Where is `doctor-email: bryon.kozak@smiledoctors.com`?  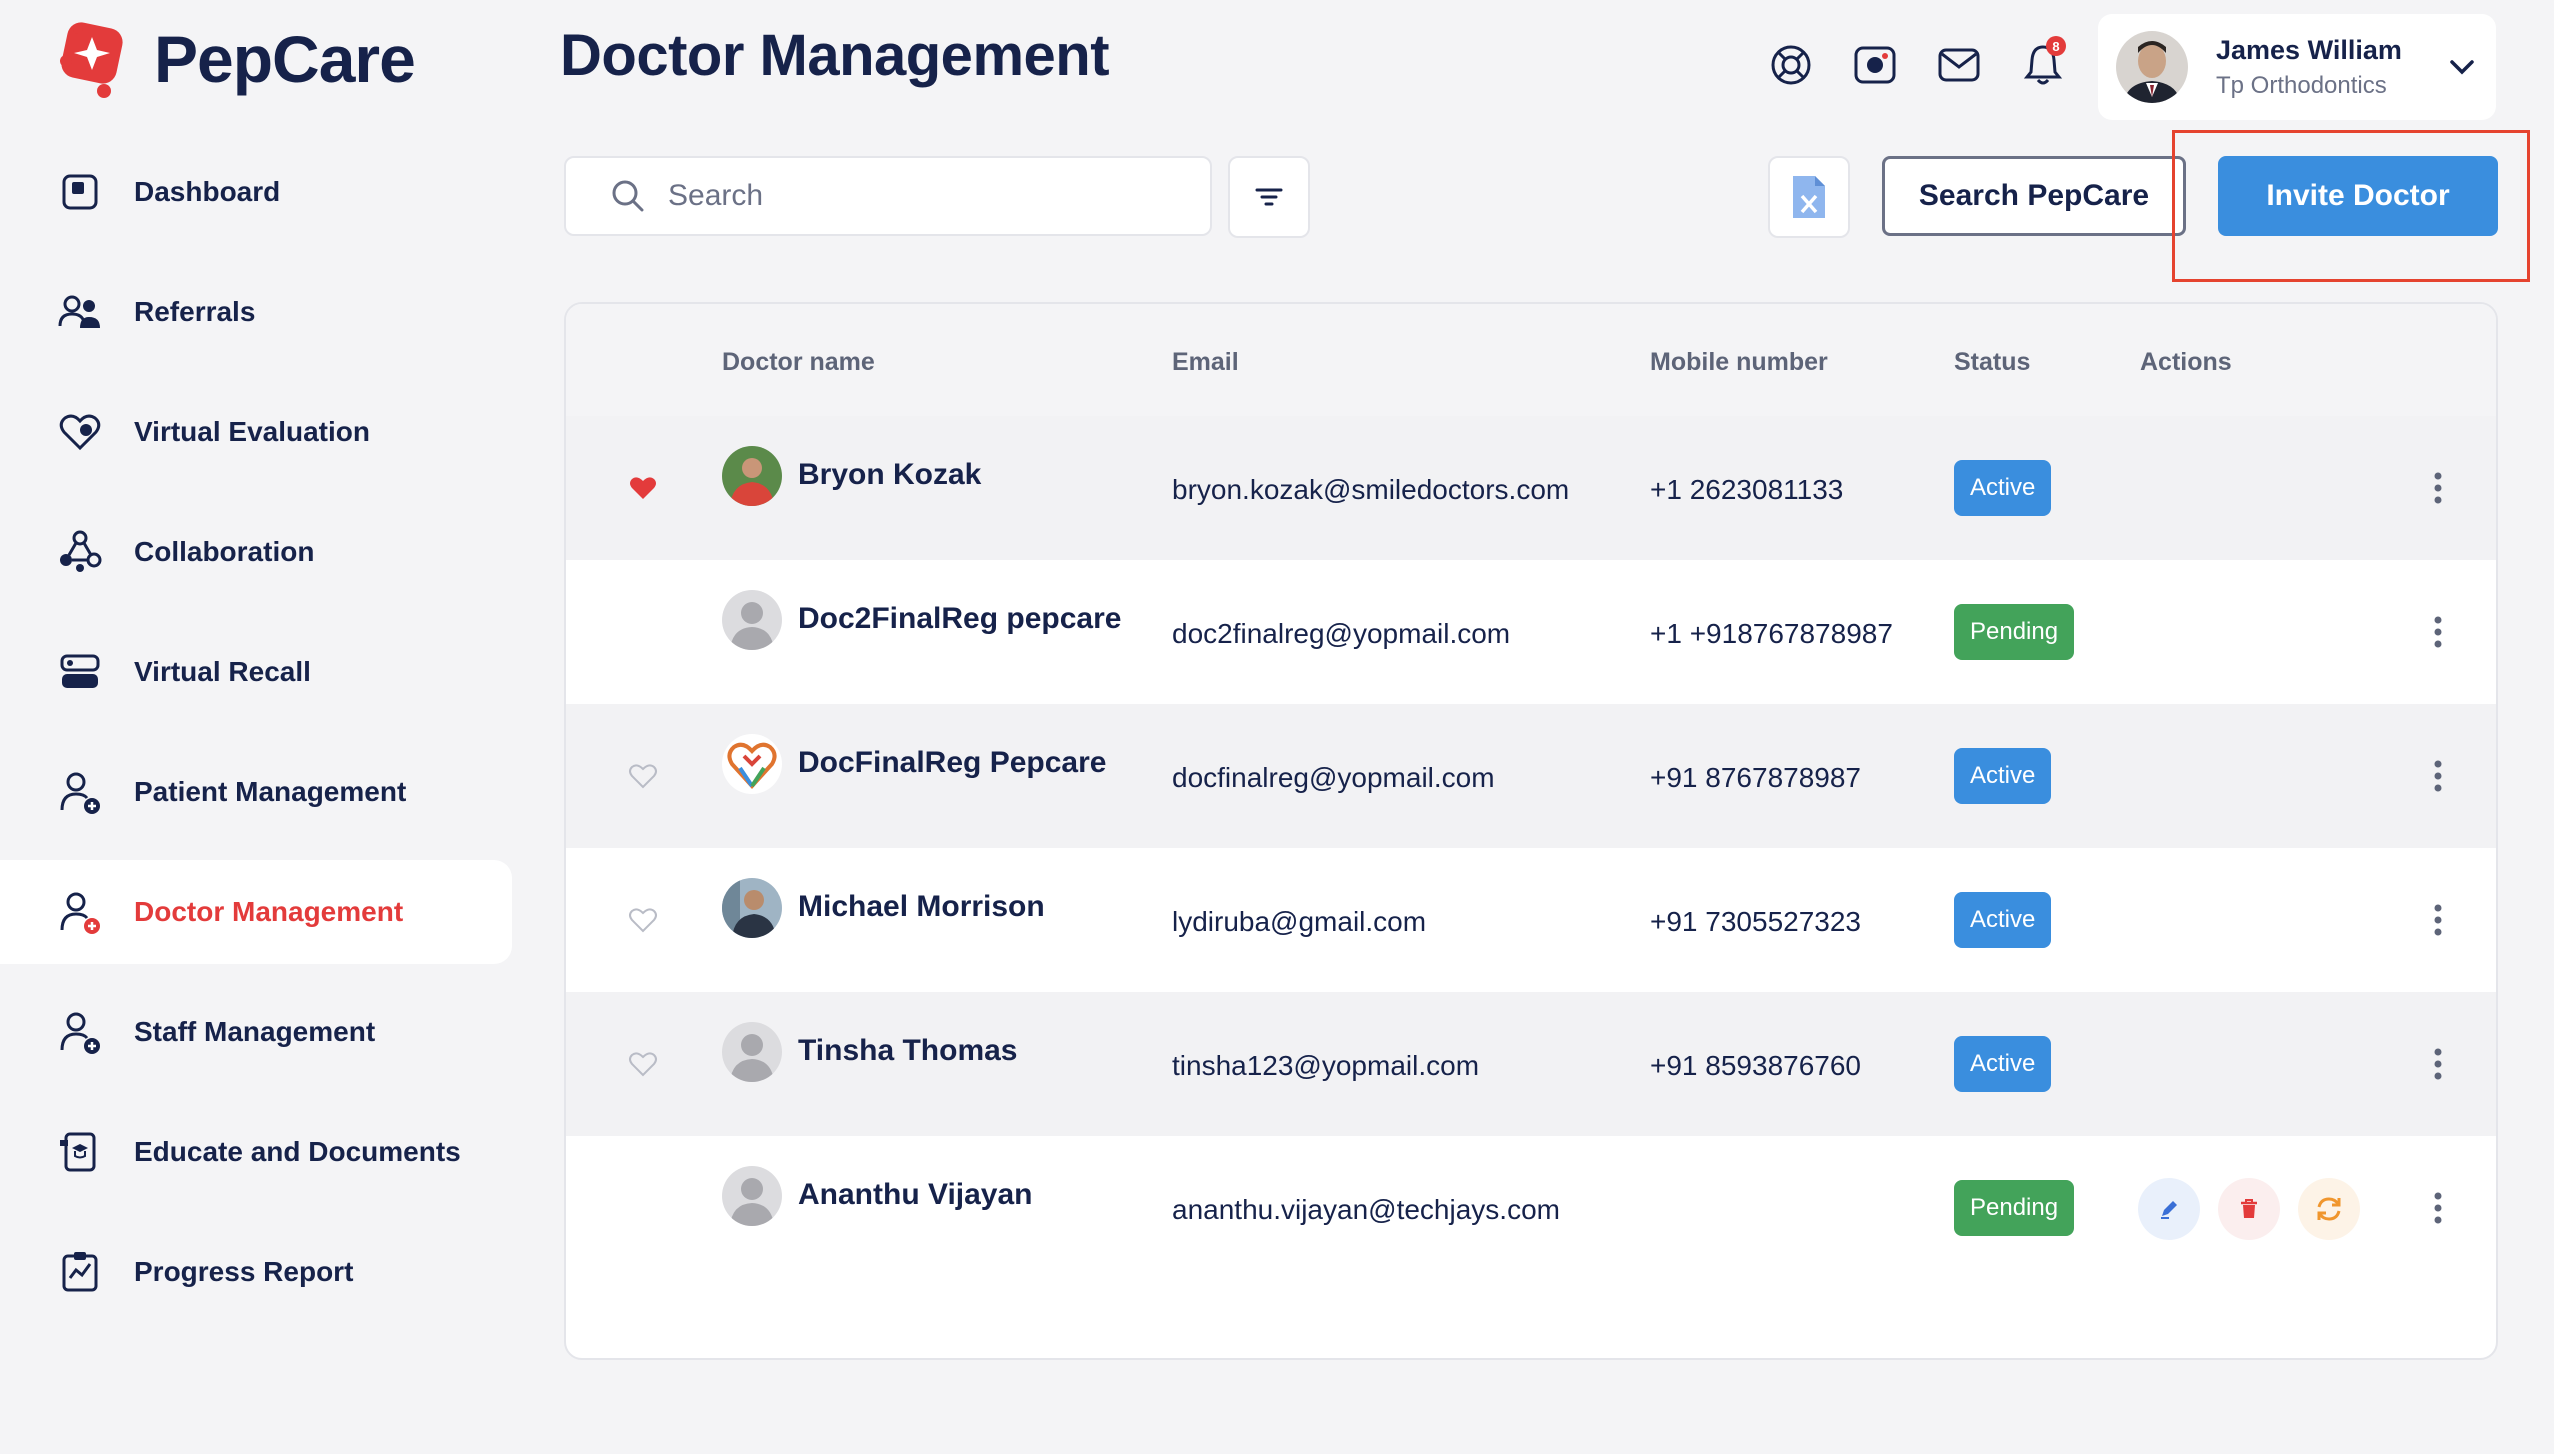 doctor-email: bryon.kozak@smiledoctors.com is located at coordinates (1371, 489).